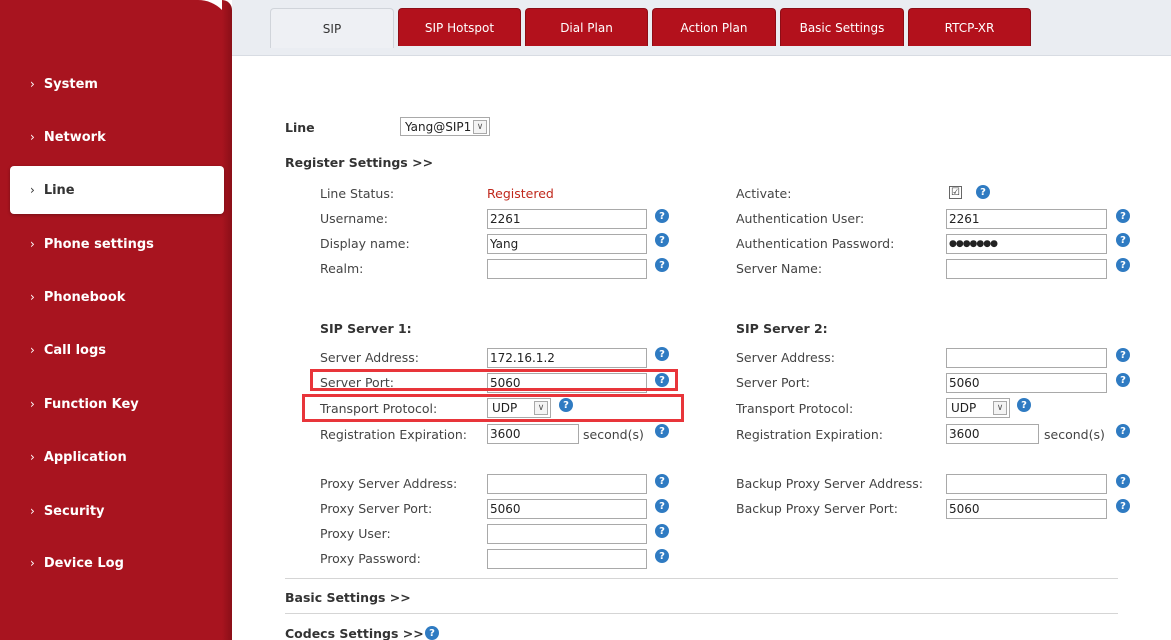 This screenshot has width=1171, height=640. What do you see at coordinates (978, 408) in the screenshot?
I see `sip2-transport-select: UDP ∨` at bounding box center [978, 408].